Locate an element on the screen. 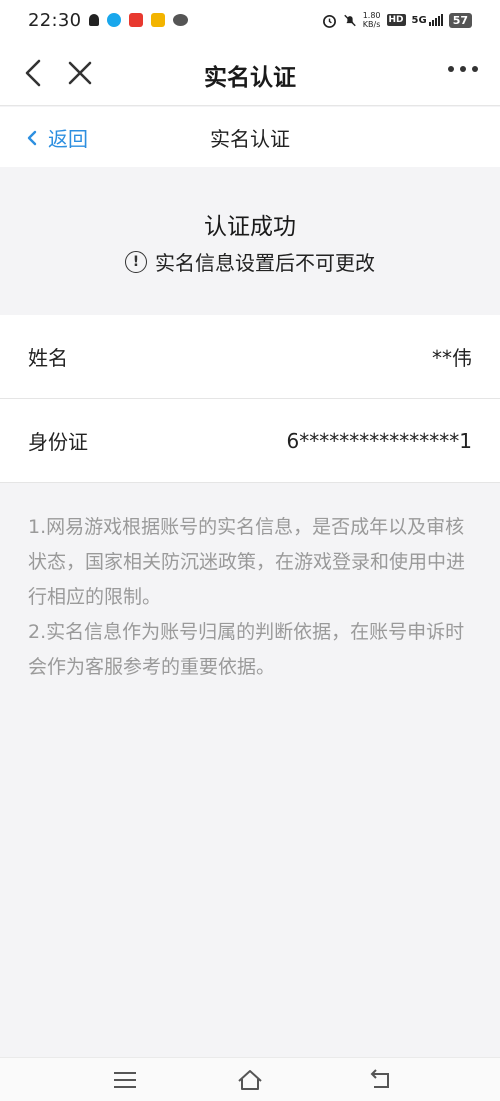 Image resolution: width=500 pixels, height=1101 pixels. inner-nav-bar: 返回 实名认证 is located at coordinates (250, 137).